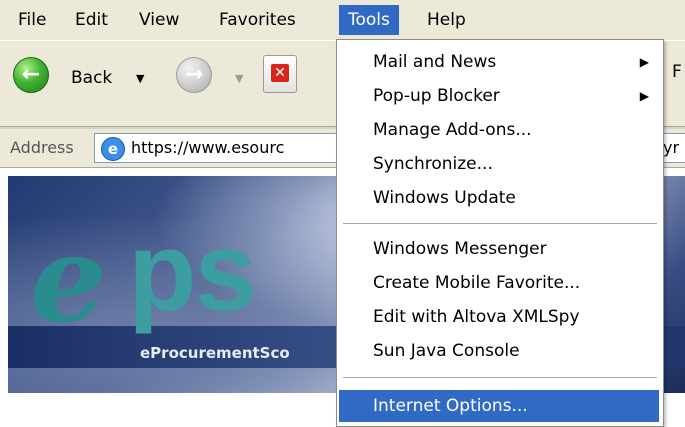  I want to click on back-dropdown-icon: ▼, so click(140, 78).